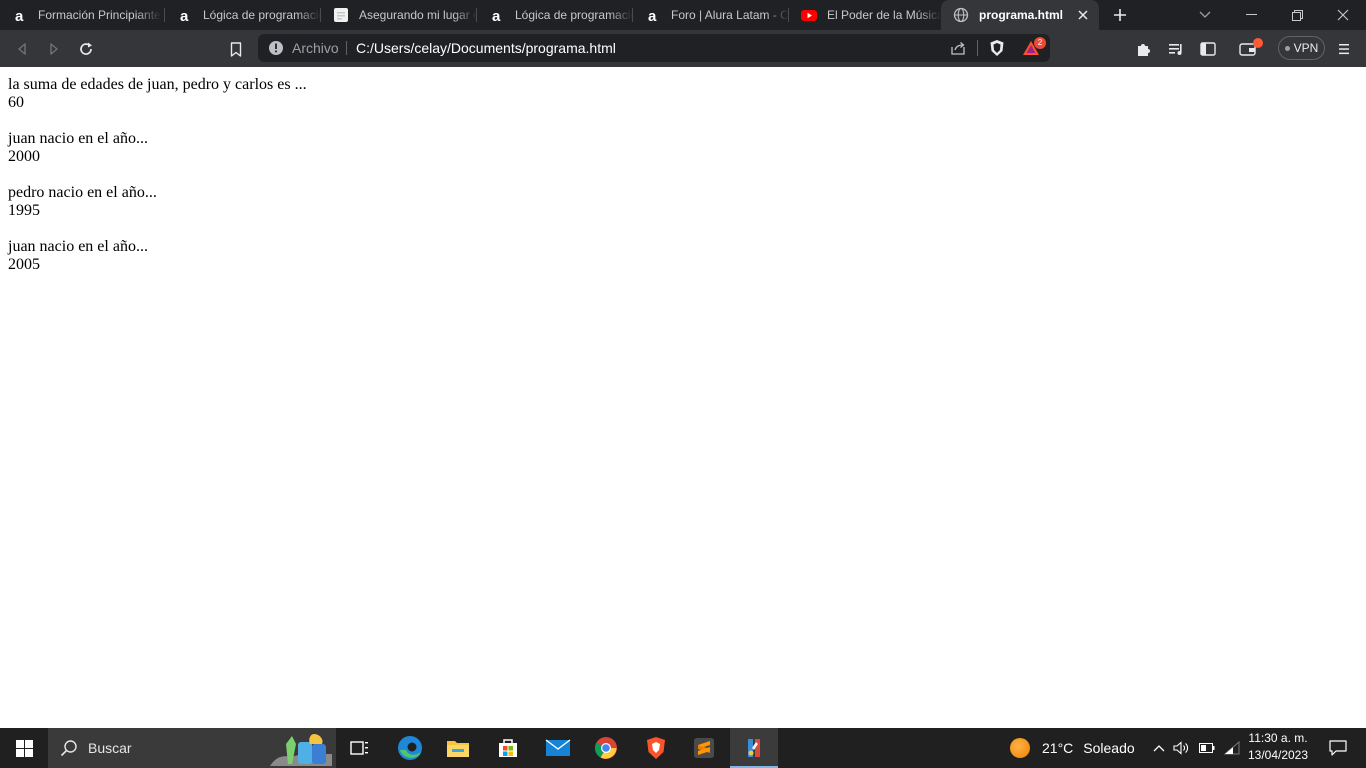  I want to click on sublime-text-icon, so click(704, 748).